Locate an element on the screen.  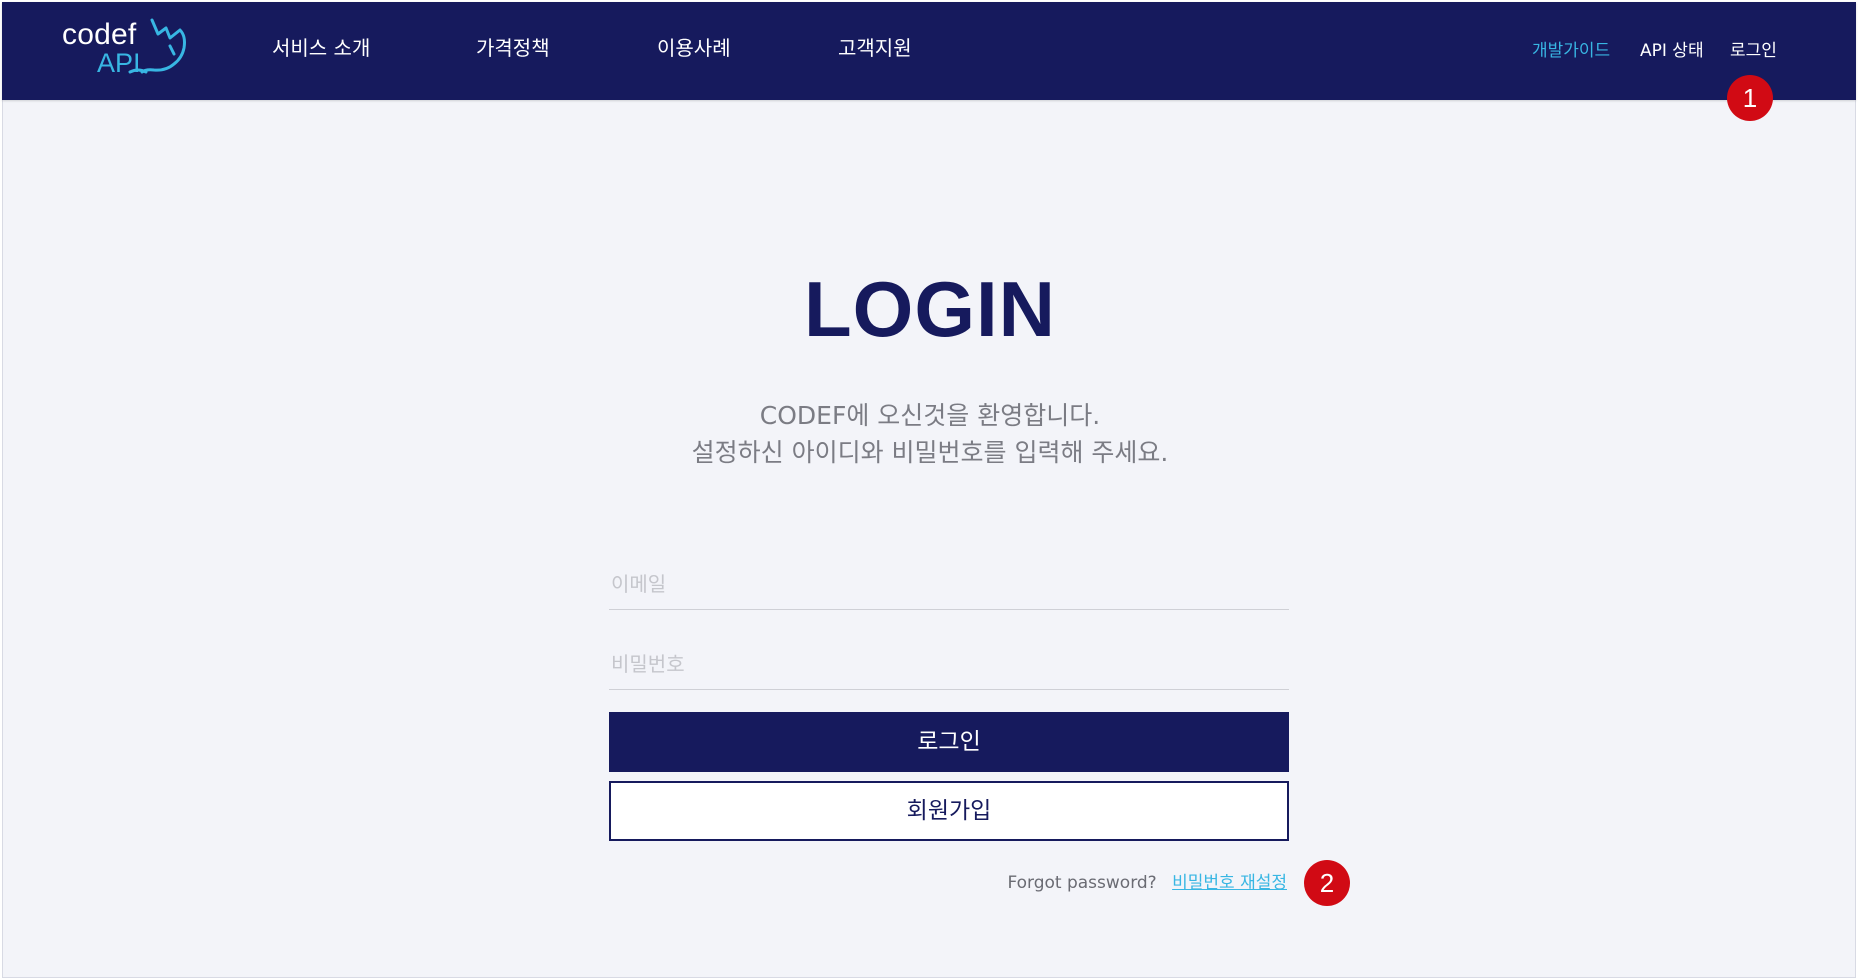
nav-use-cases: 이용사례 is located at coordinates (694, 48).